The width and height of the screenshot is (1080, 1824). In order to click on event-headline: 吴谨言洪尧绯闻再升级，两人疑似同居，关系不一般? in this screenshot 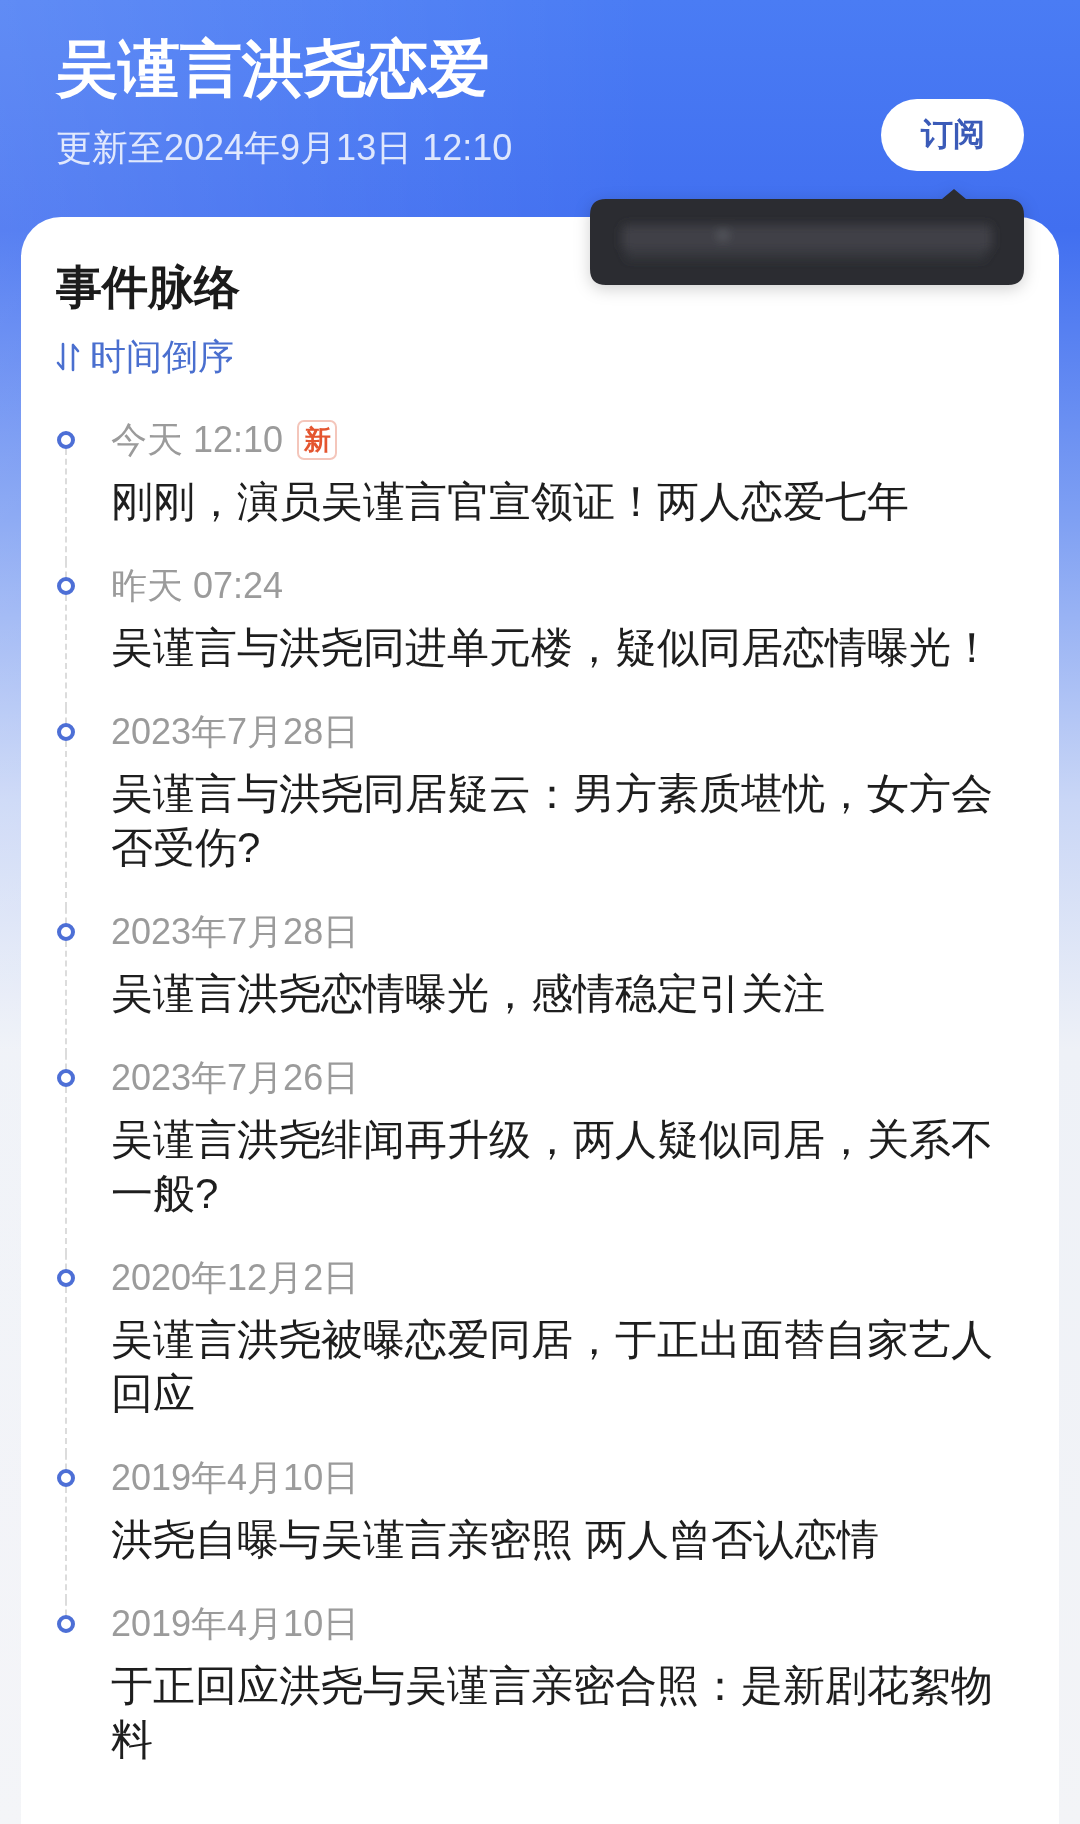, I will do `click(566, 1167)`.